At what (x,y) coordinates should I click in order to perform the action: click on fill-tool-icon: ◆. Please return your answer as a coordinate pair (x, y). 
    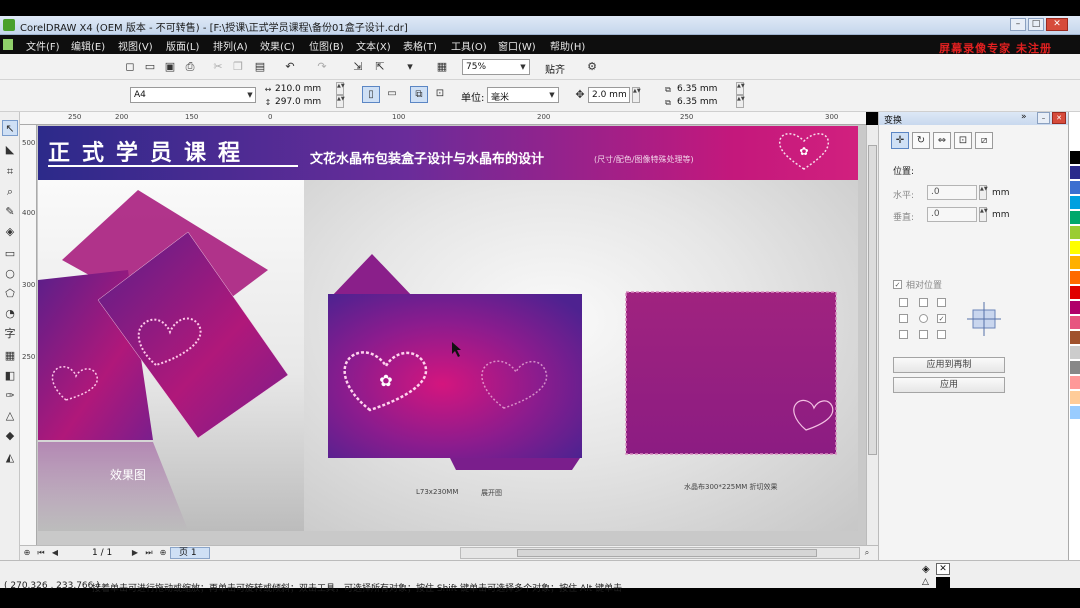
    Looking at the image, I should click on (10, 436).